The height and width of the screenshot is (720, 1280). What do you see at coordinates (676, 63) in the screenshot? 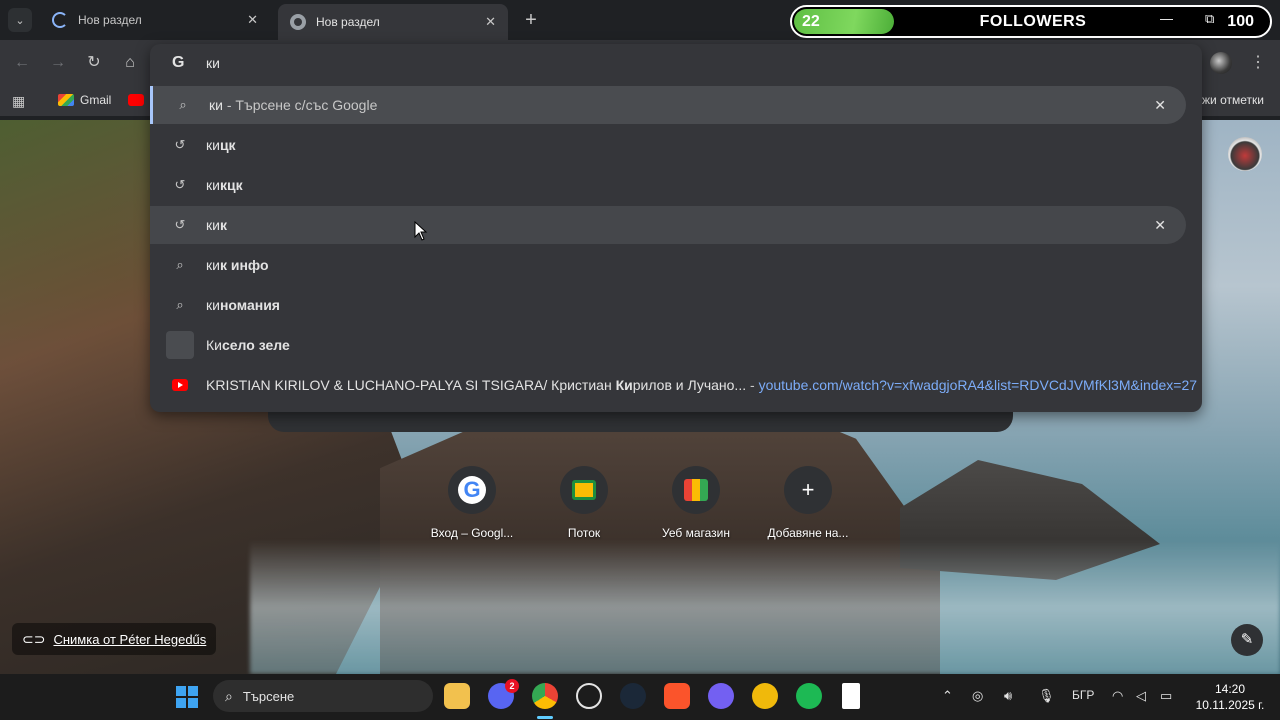
I see `omnibox-input-row: G ки` at bounding box center [676, 63].